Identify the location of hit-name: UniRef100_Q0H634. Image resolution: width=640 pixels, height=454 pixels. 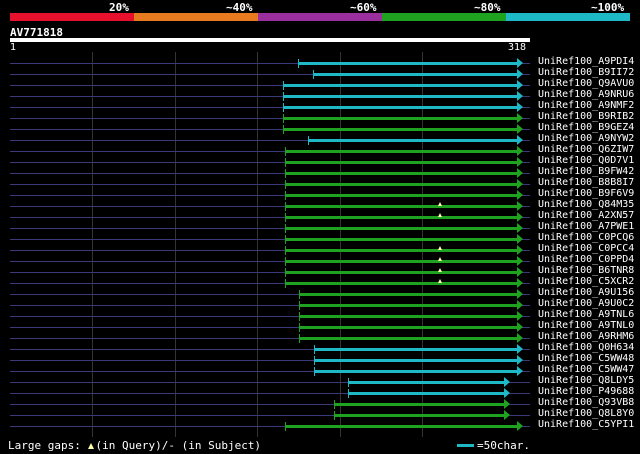
(586, 347).